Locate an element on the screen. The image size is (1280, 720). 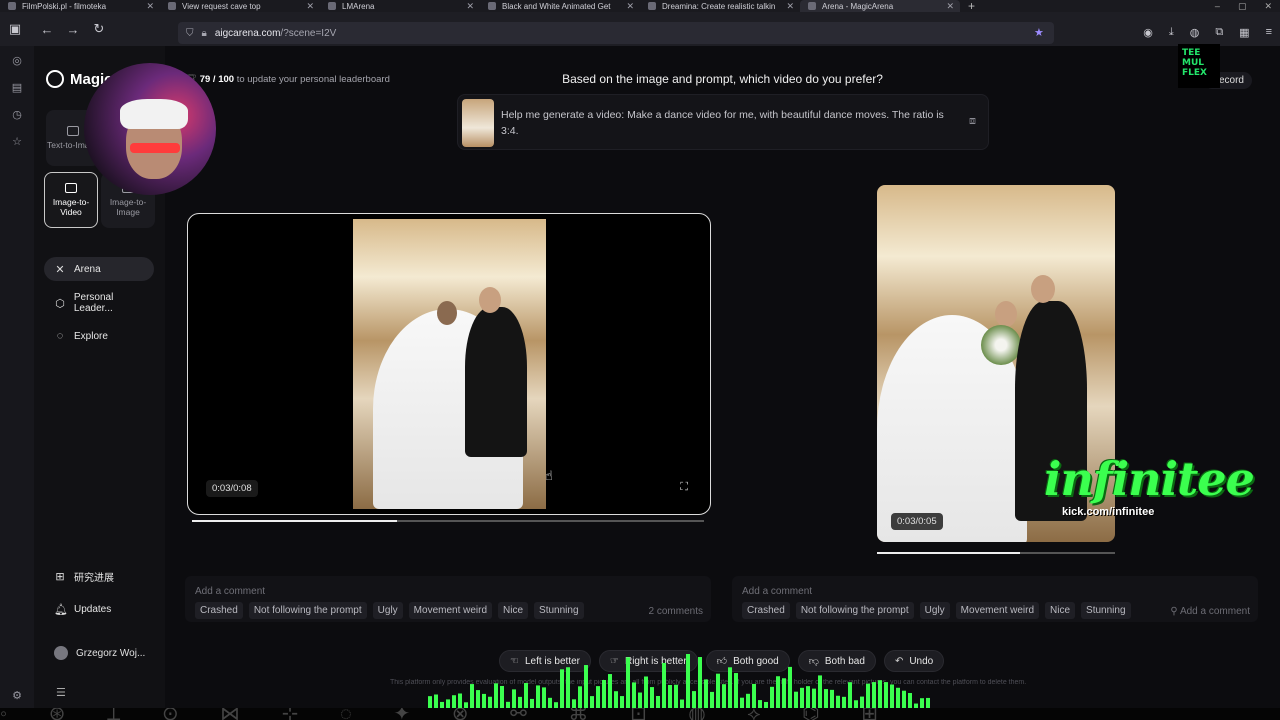
toolbar-extensions: ◉ ⤓ ◍ ⧉ ▦ ≡ is located at coordinates (1207, 32).